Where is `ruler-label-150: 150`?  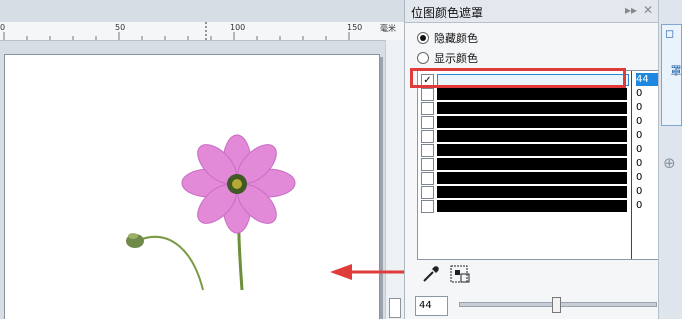
ruler-label-150: 150 is located at coordinates (355, 27).